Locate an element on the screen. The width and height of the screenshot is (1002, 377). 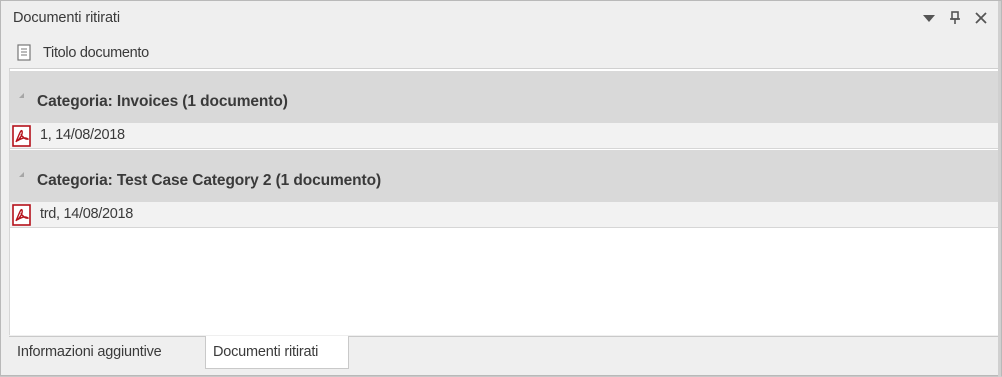
document-title: trd, 14/08/2018 is located at coordinates (87, 214).